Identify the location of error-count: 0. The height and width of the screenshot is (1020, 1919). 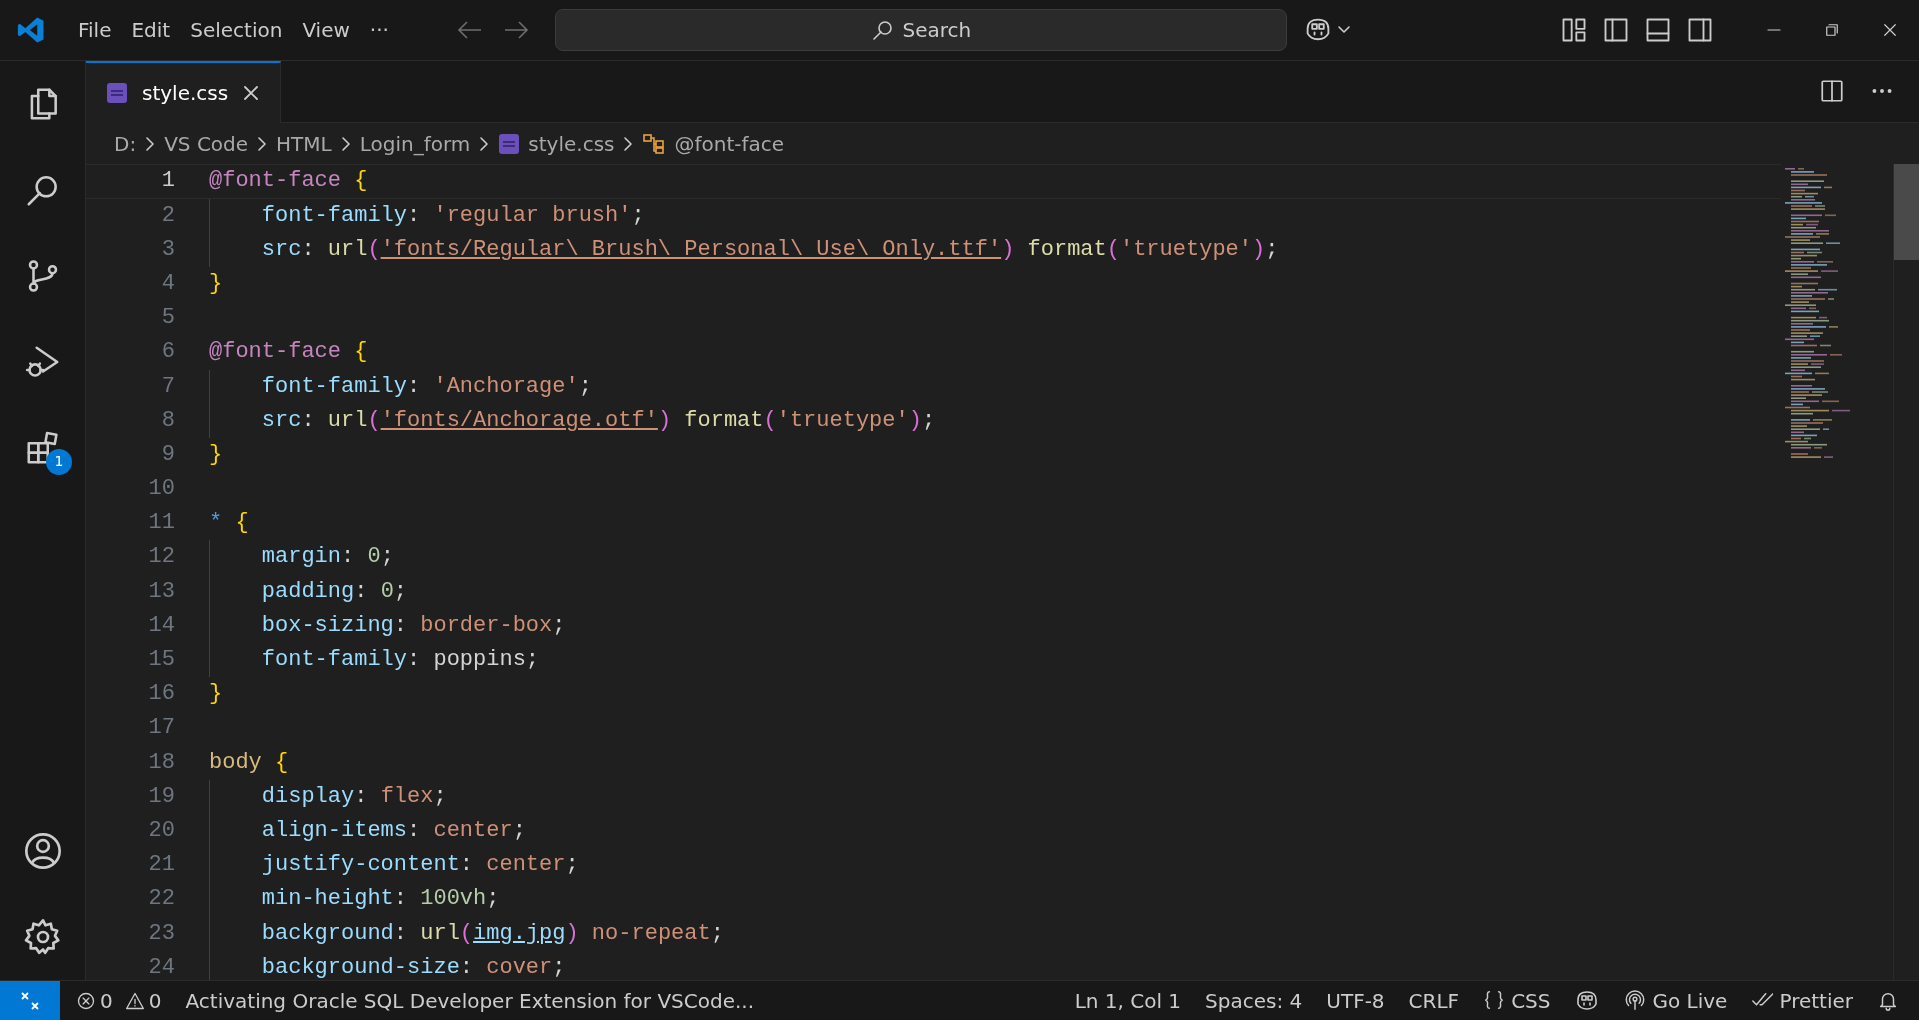
(106, 1000).